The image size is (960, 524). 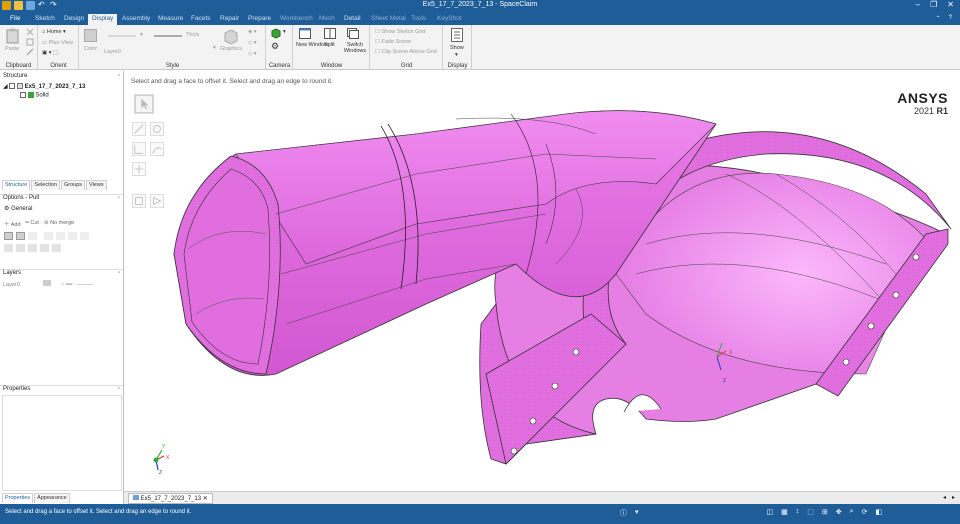 What do you see at coordinates (950, 4) in the screenshot?
I see `close-button: ✕` at bounding box center [950, 4].